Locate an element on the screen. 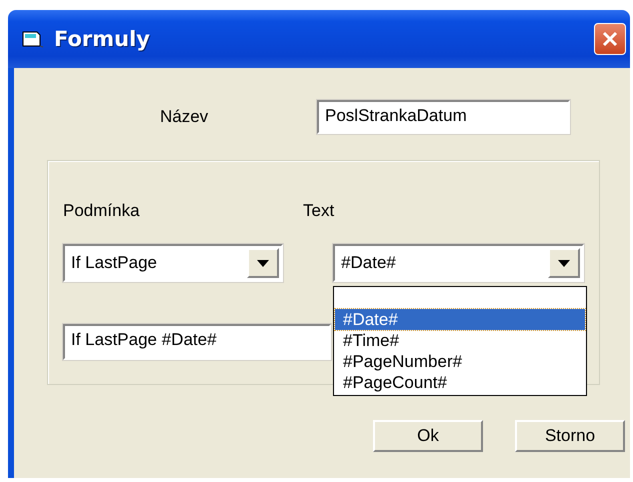 The image size is (633, 482). dropdown-option: #Time# is located at coordinates (460, 340).